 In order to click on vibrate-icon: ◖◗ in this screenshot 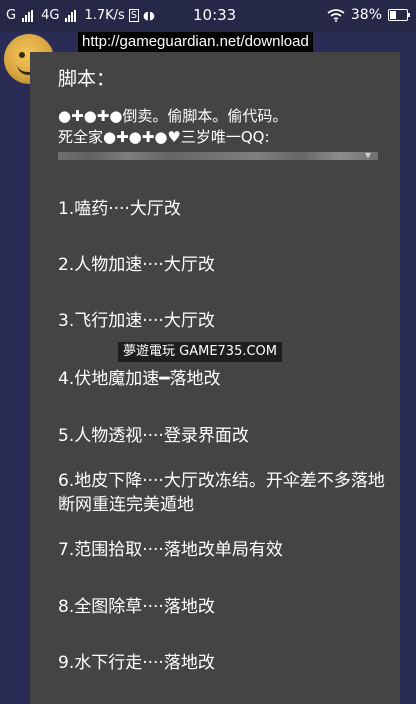, I will do `click(149, 15)`.